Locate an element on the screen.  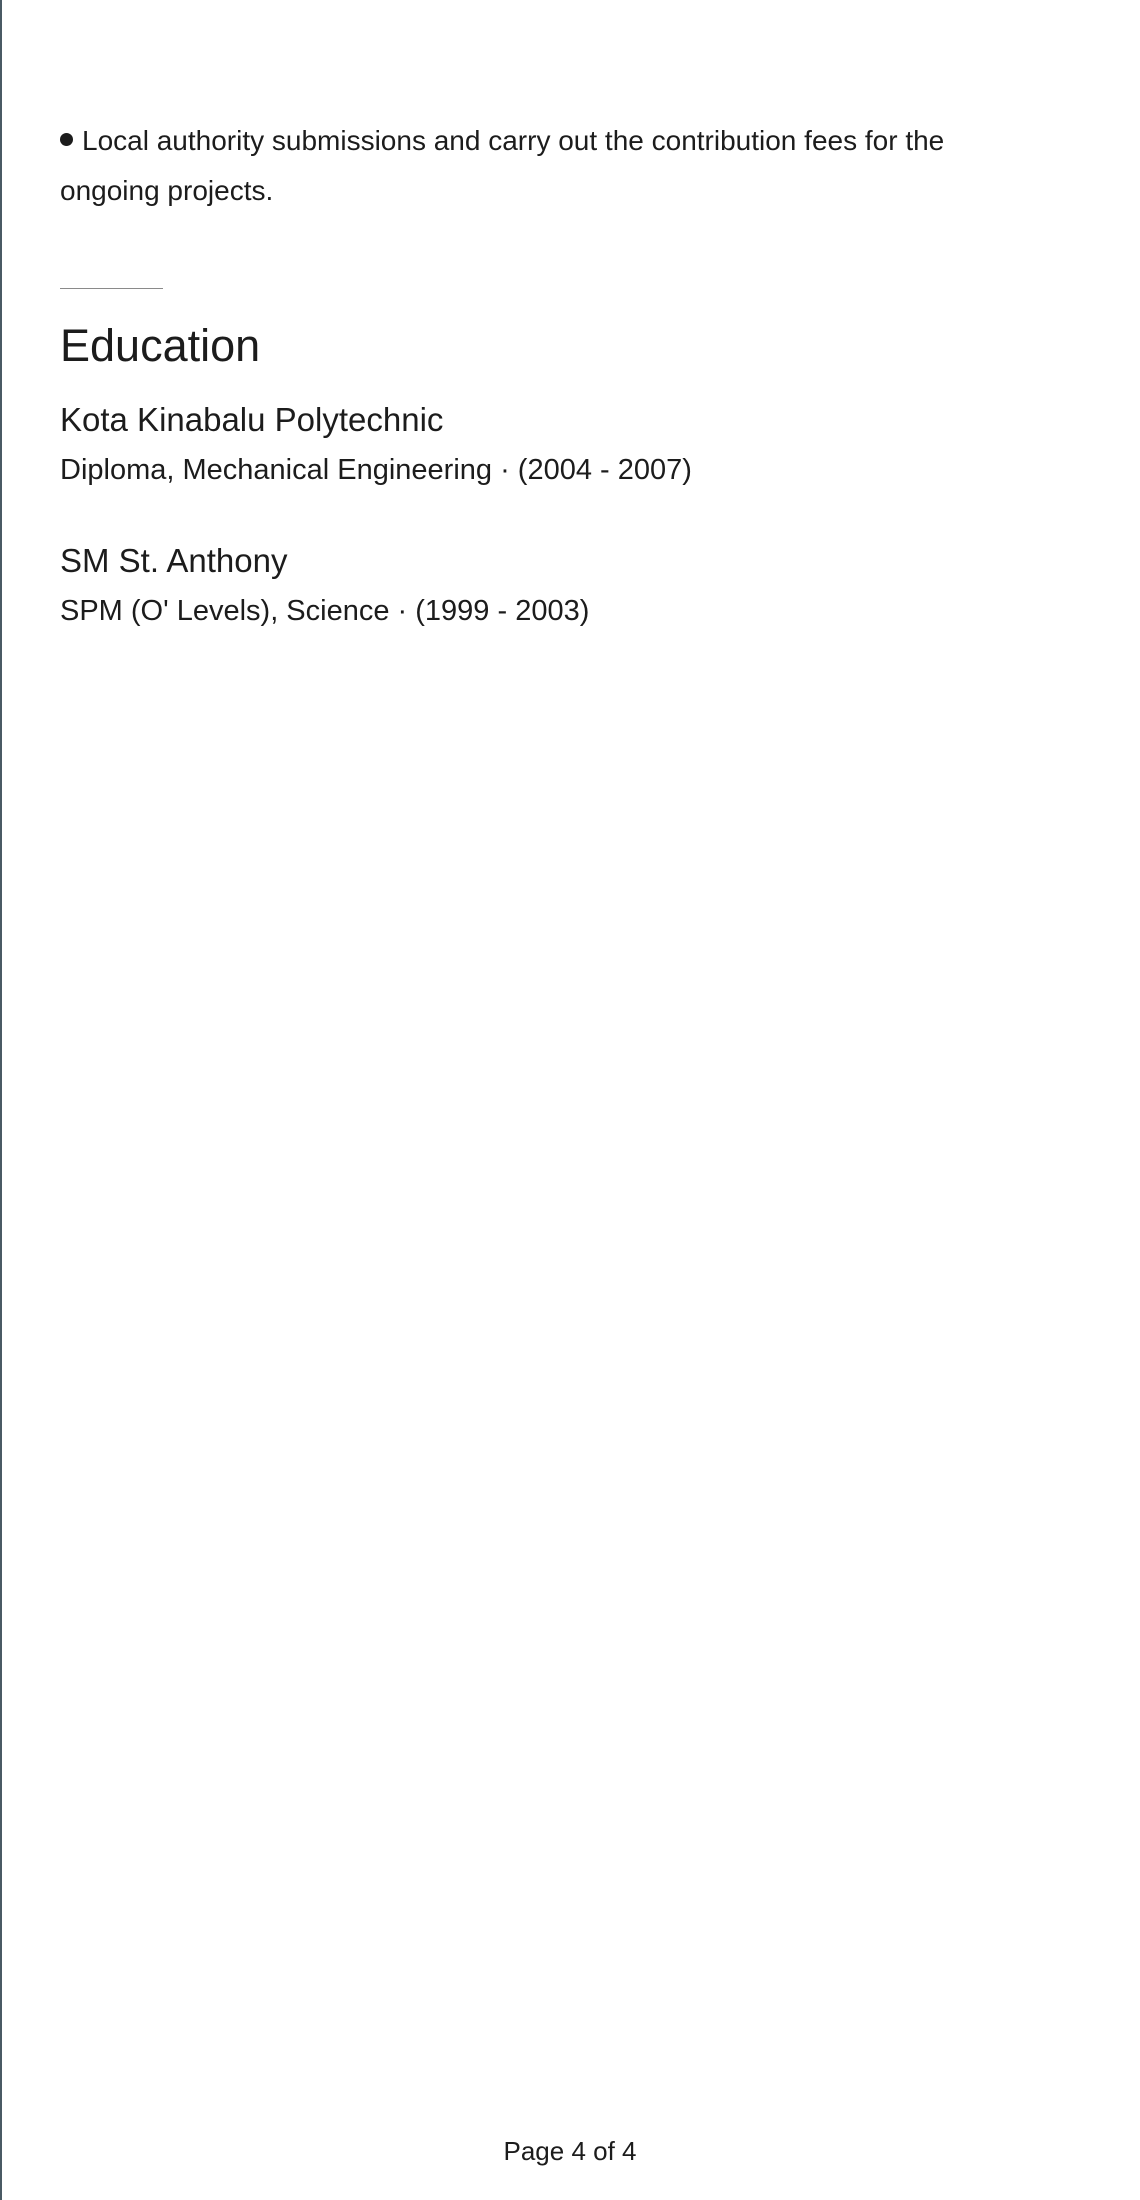
education-school-1: Kota Kinabalu Polytechnic is located at coordinates (252, 419).